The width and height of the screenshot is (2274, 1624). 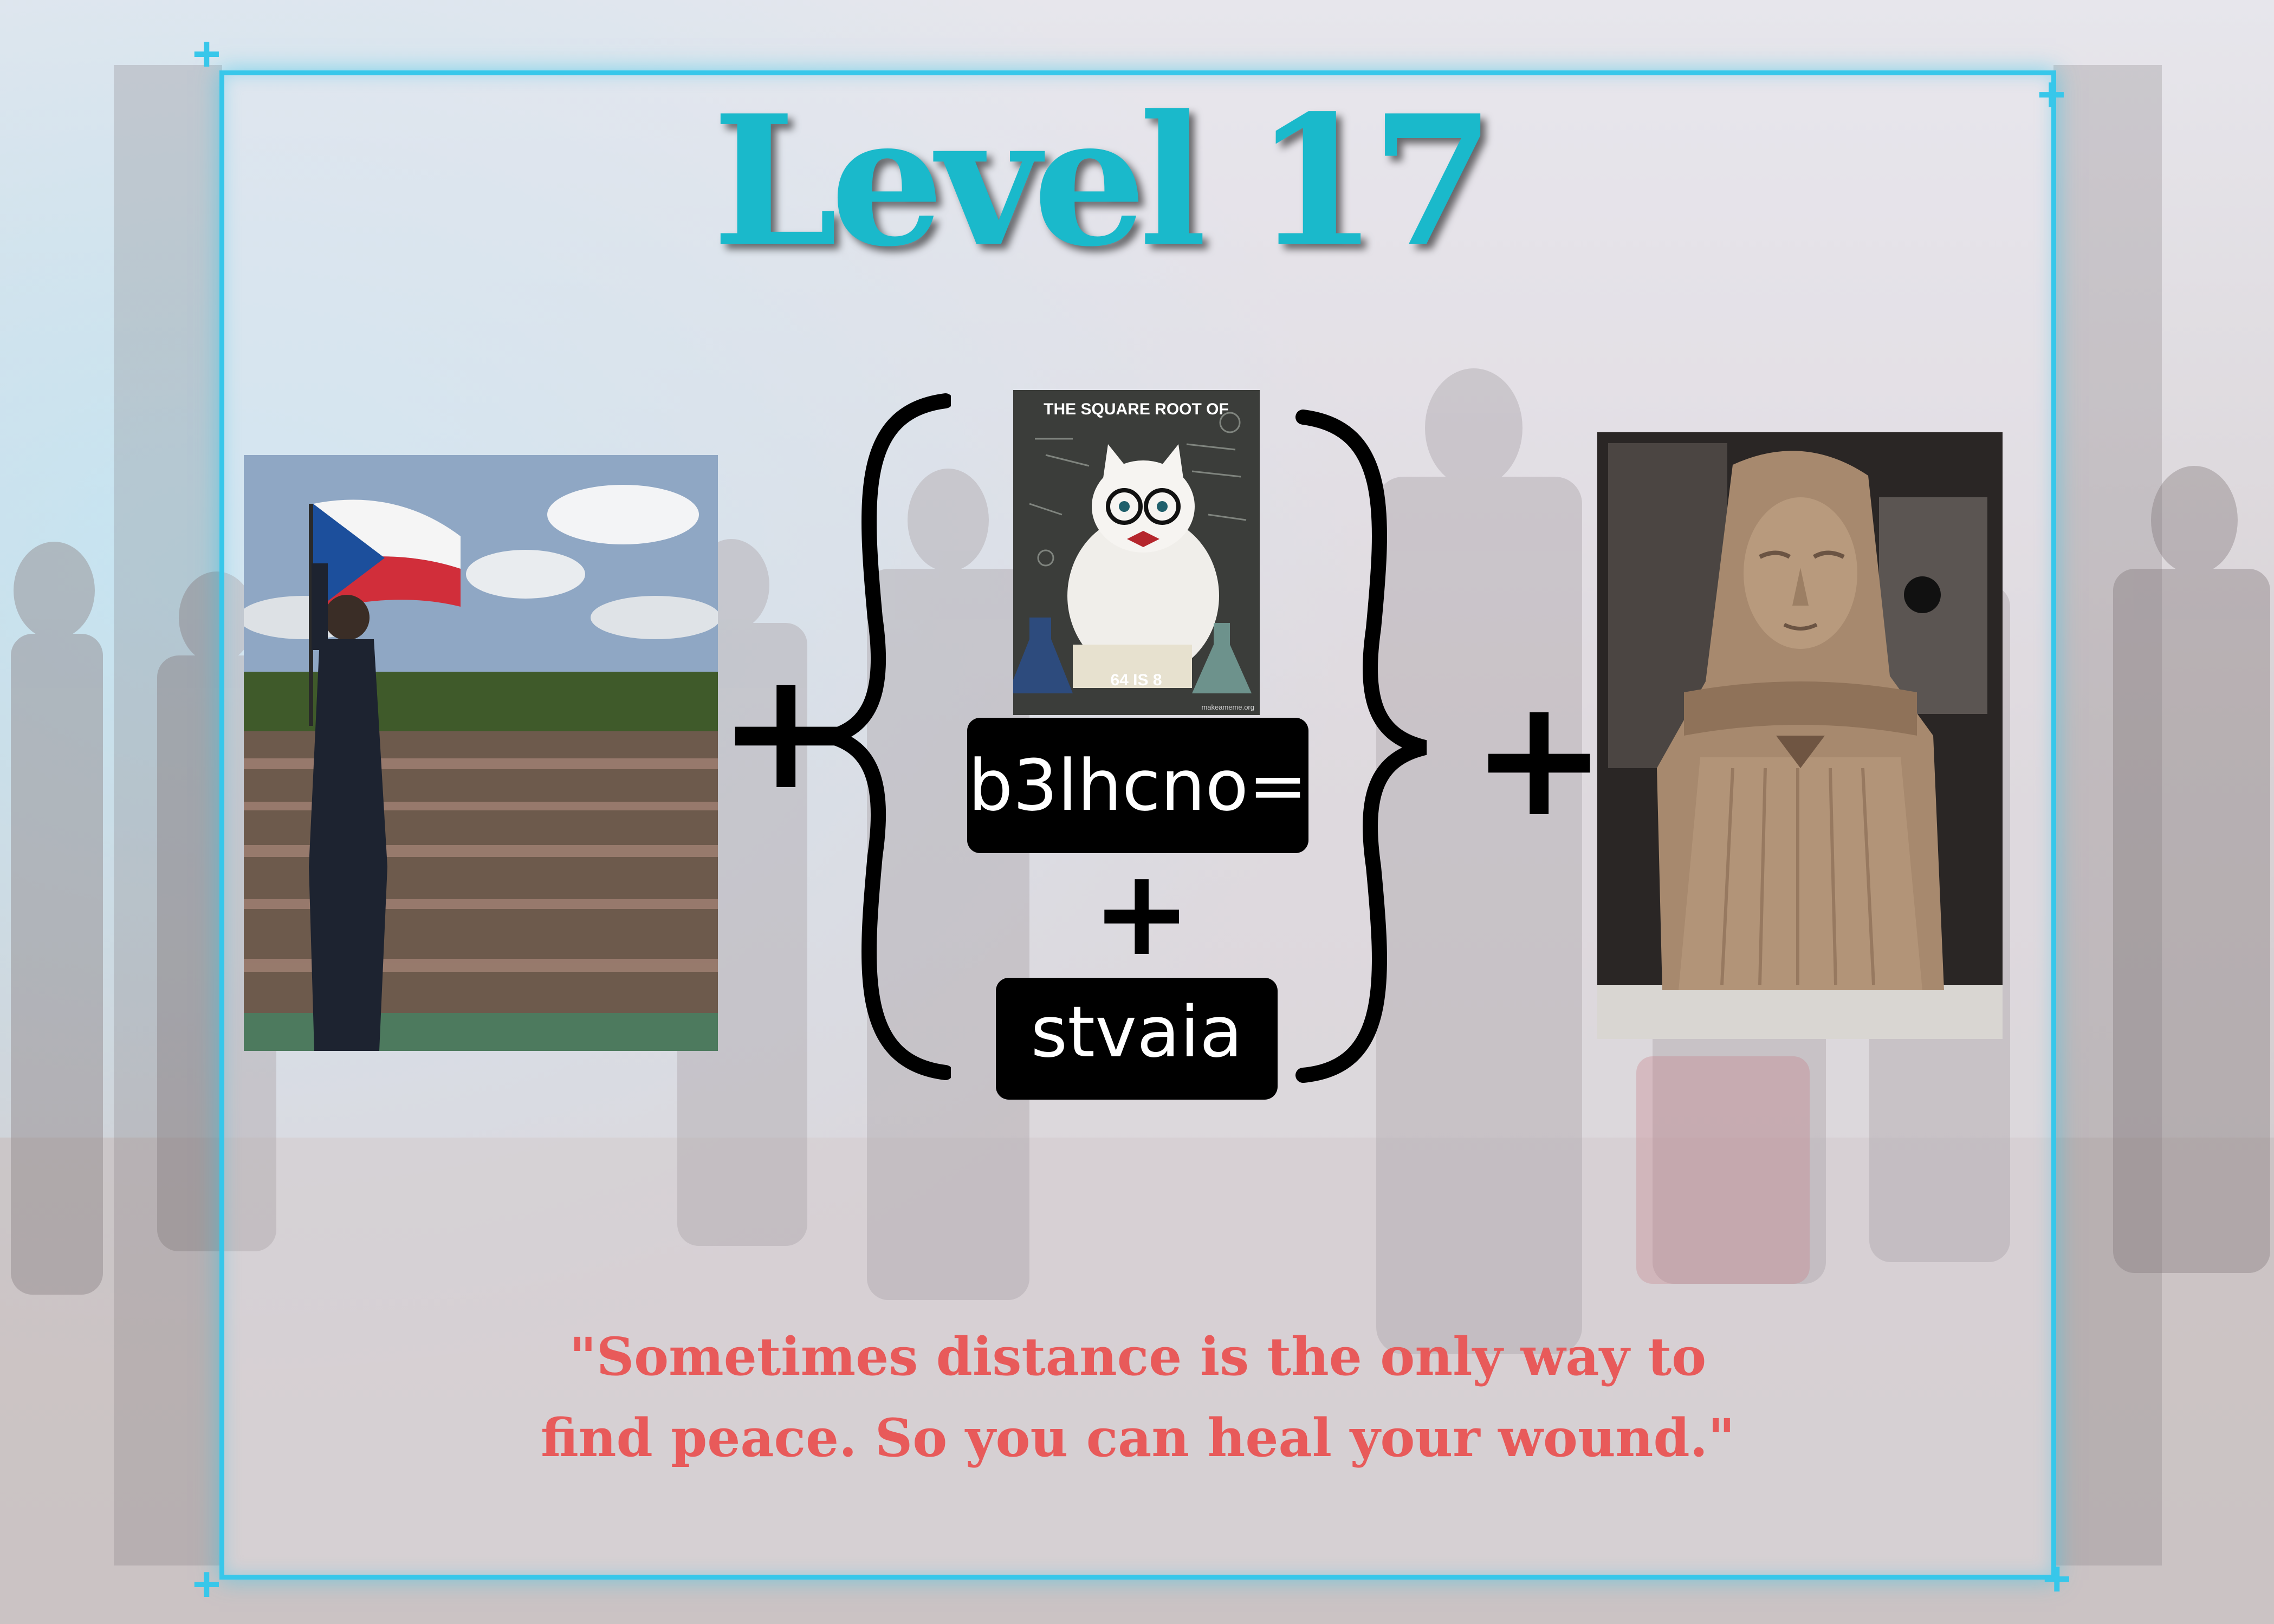 What do you see at coordinates (1227, 707) in the screenshot?
I see `meme-credit: makeameme.org` at bounding box center [1227, 707].